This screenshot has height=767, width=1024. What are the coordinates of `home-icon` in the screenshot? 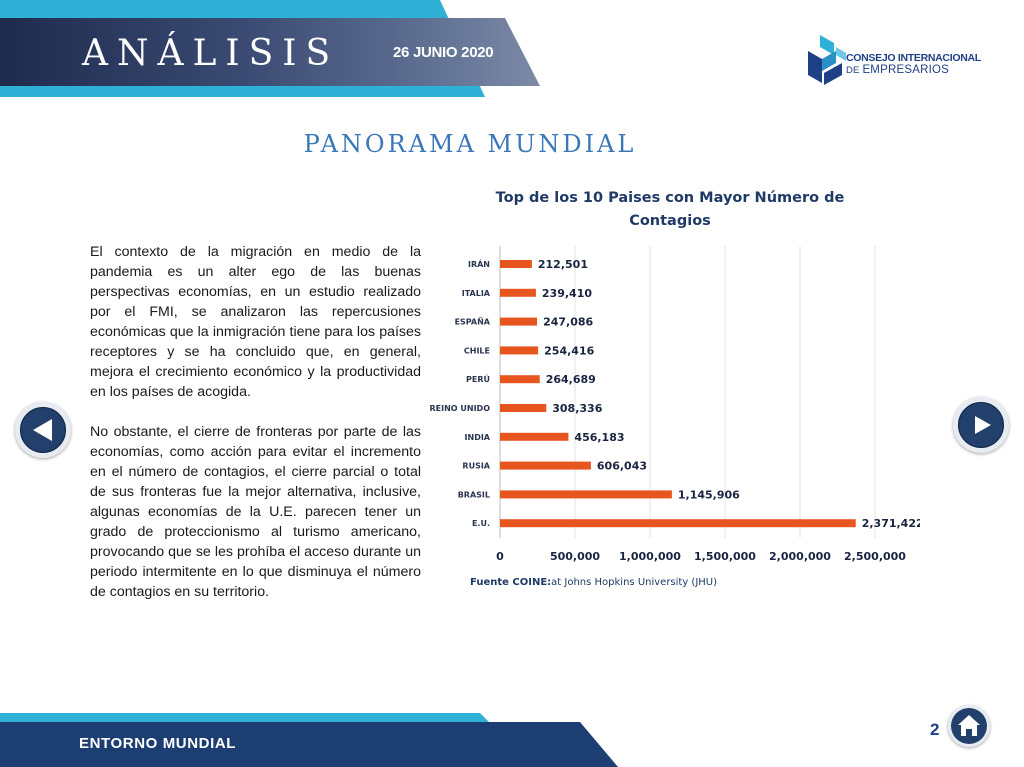 It's located at (969, 725).